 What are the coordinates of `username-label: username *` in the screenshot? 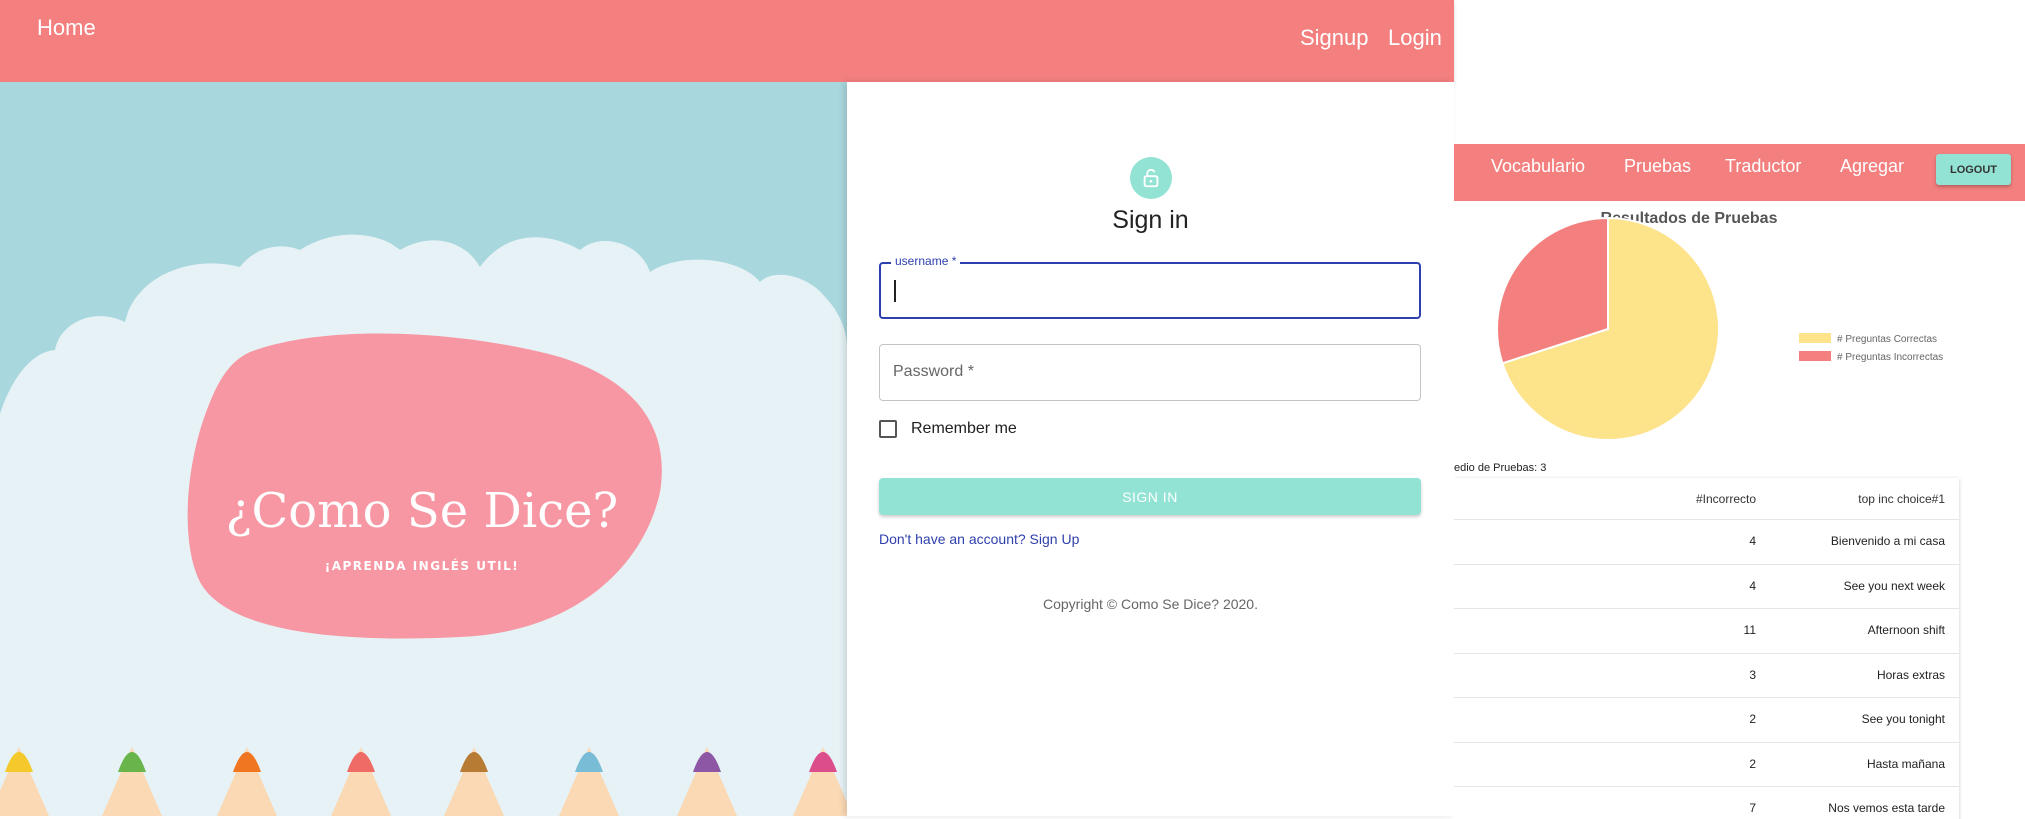 It's located at (926, 261).